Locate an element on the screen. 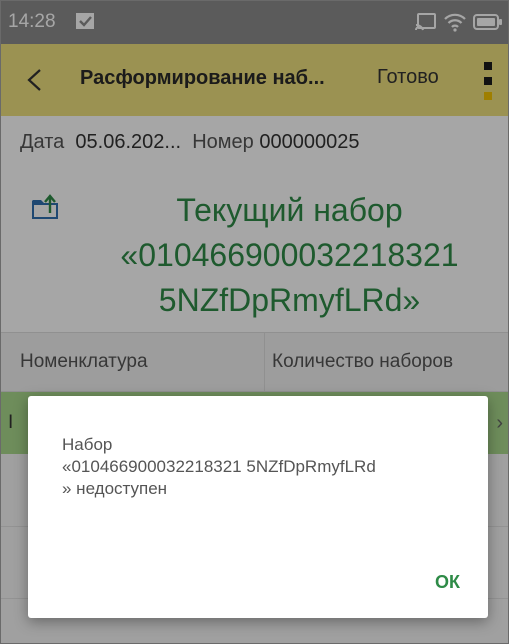  ok-button: ОК is located at coordinates (447, 582).